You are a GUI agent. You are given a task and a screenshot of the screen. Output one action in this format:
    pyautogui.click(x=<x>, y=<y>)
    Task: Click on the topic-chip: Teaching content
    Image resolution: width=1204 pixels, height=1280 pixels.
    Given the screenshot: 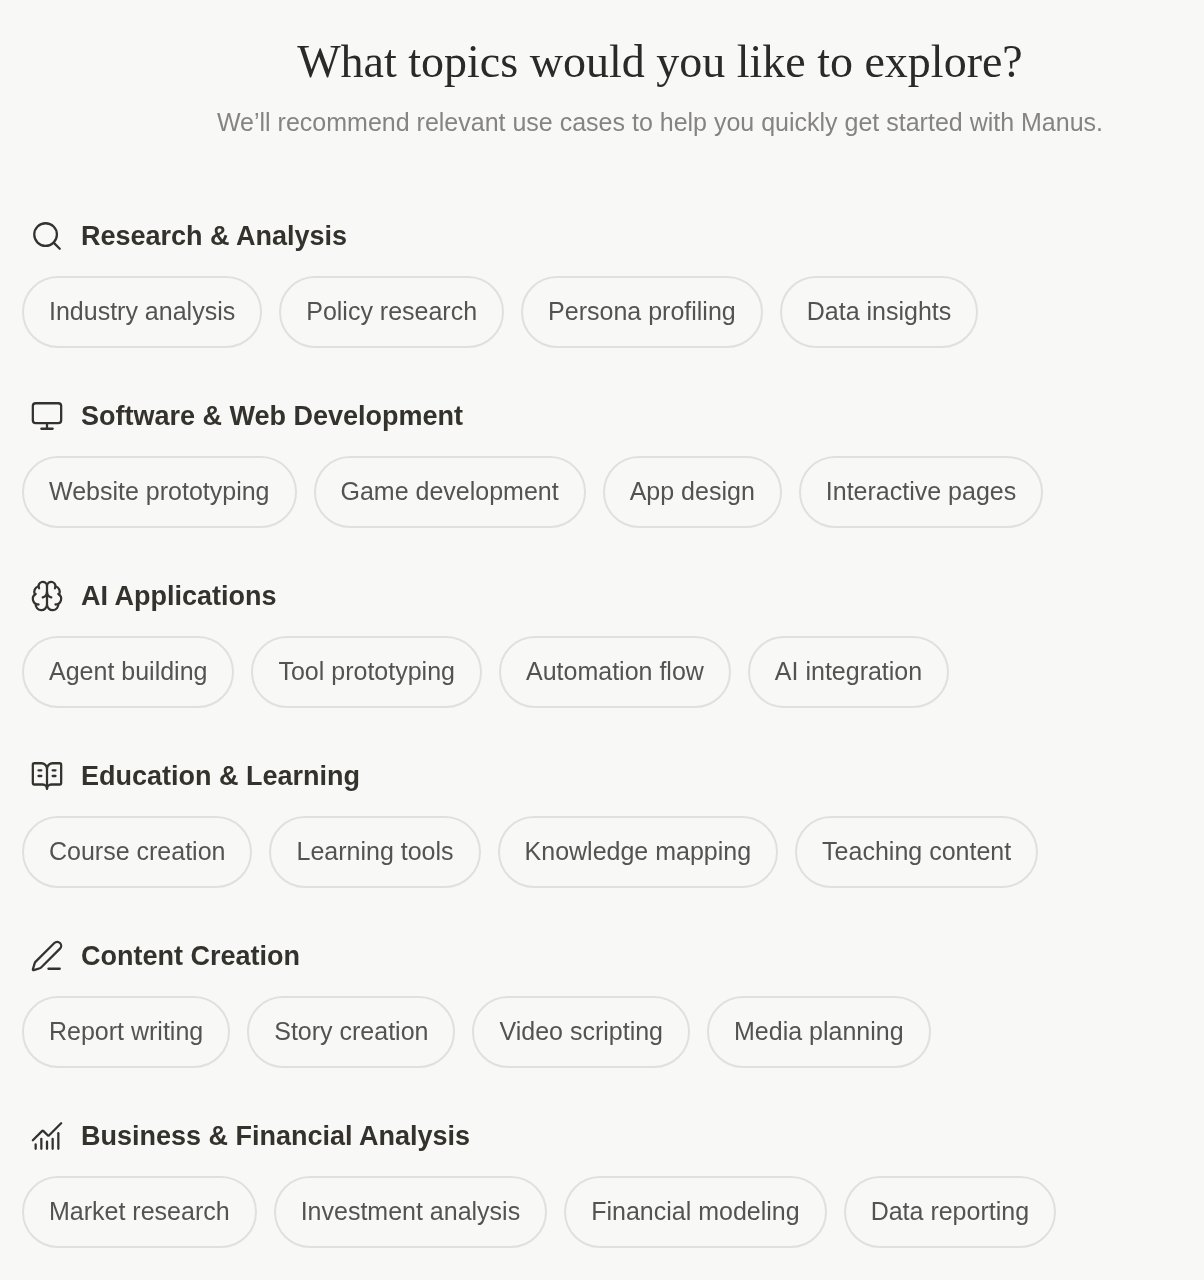 What is the action you would take?
    pyautogui.click(x=917, y=852)
    